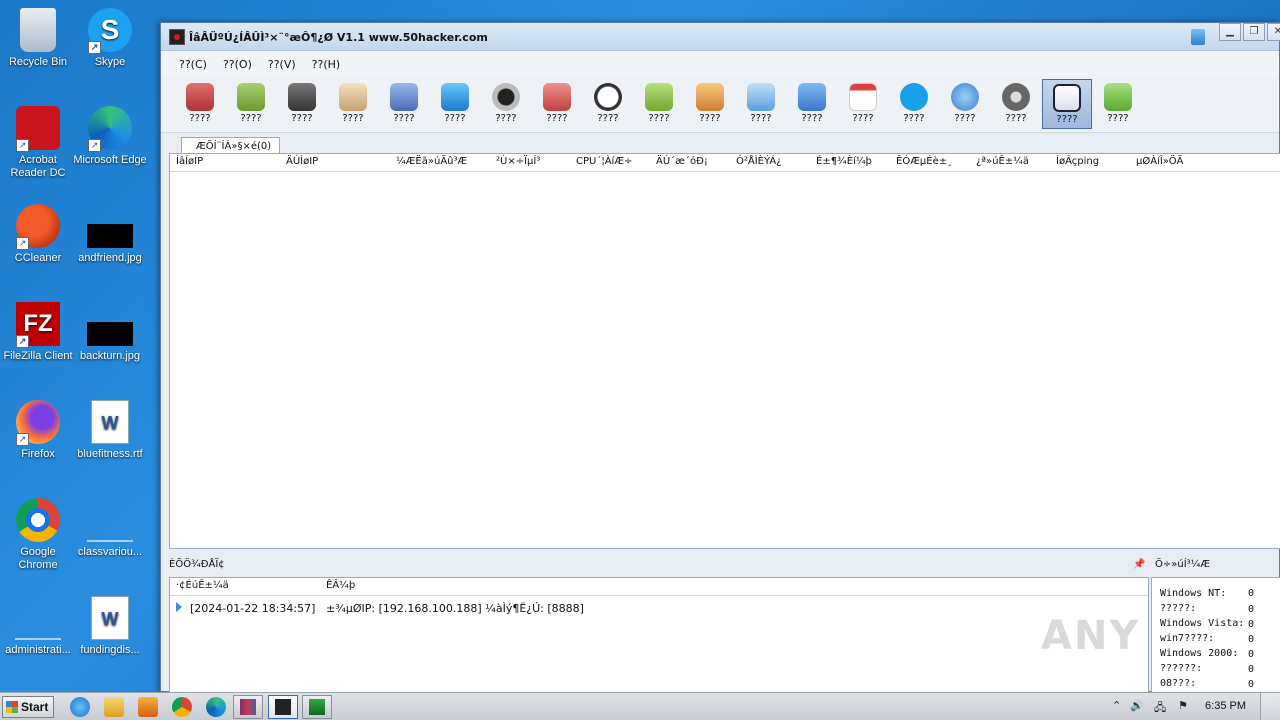 The height and width of the screenshot is (720, 1280). I want to click on desktop-icon-ccleaner: ↗ CCleaner, so click(38, 234).